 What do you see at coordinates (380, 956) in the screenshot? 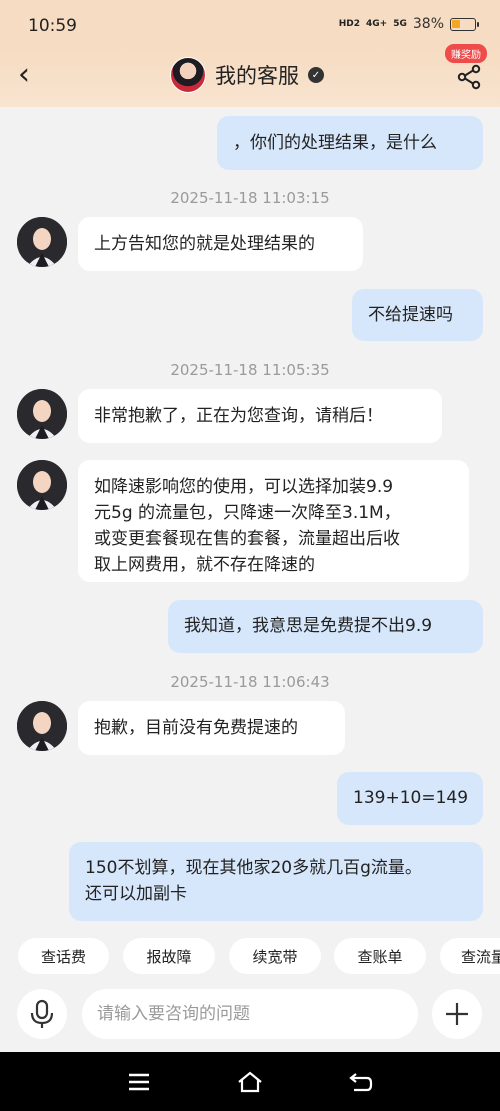
I see `quick-action-chip: 查账单` at bounding box center [380, 956].